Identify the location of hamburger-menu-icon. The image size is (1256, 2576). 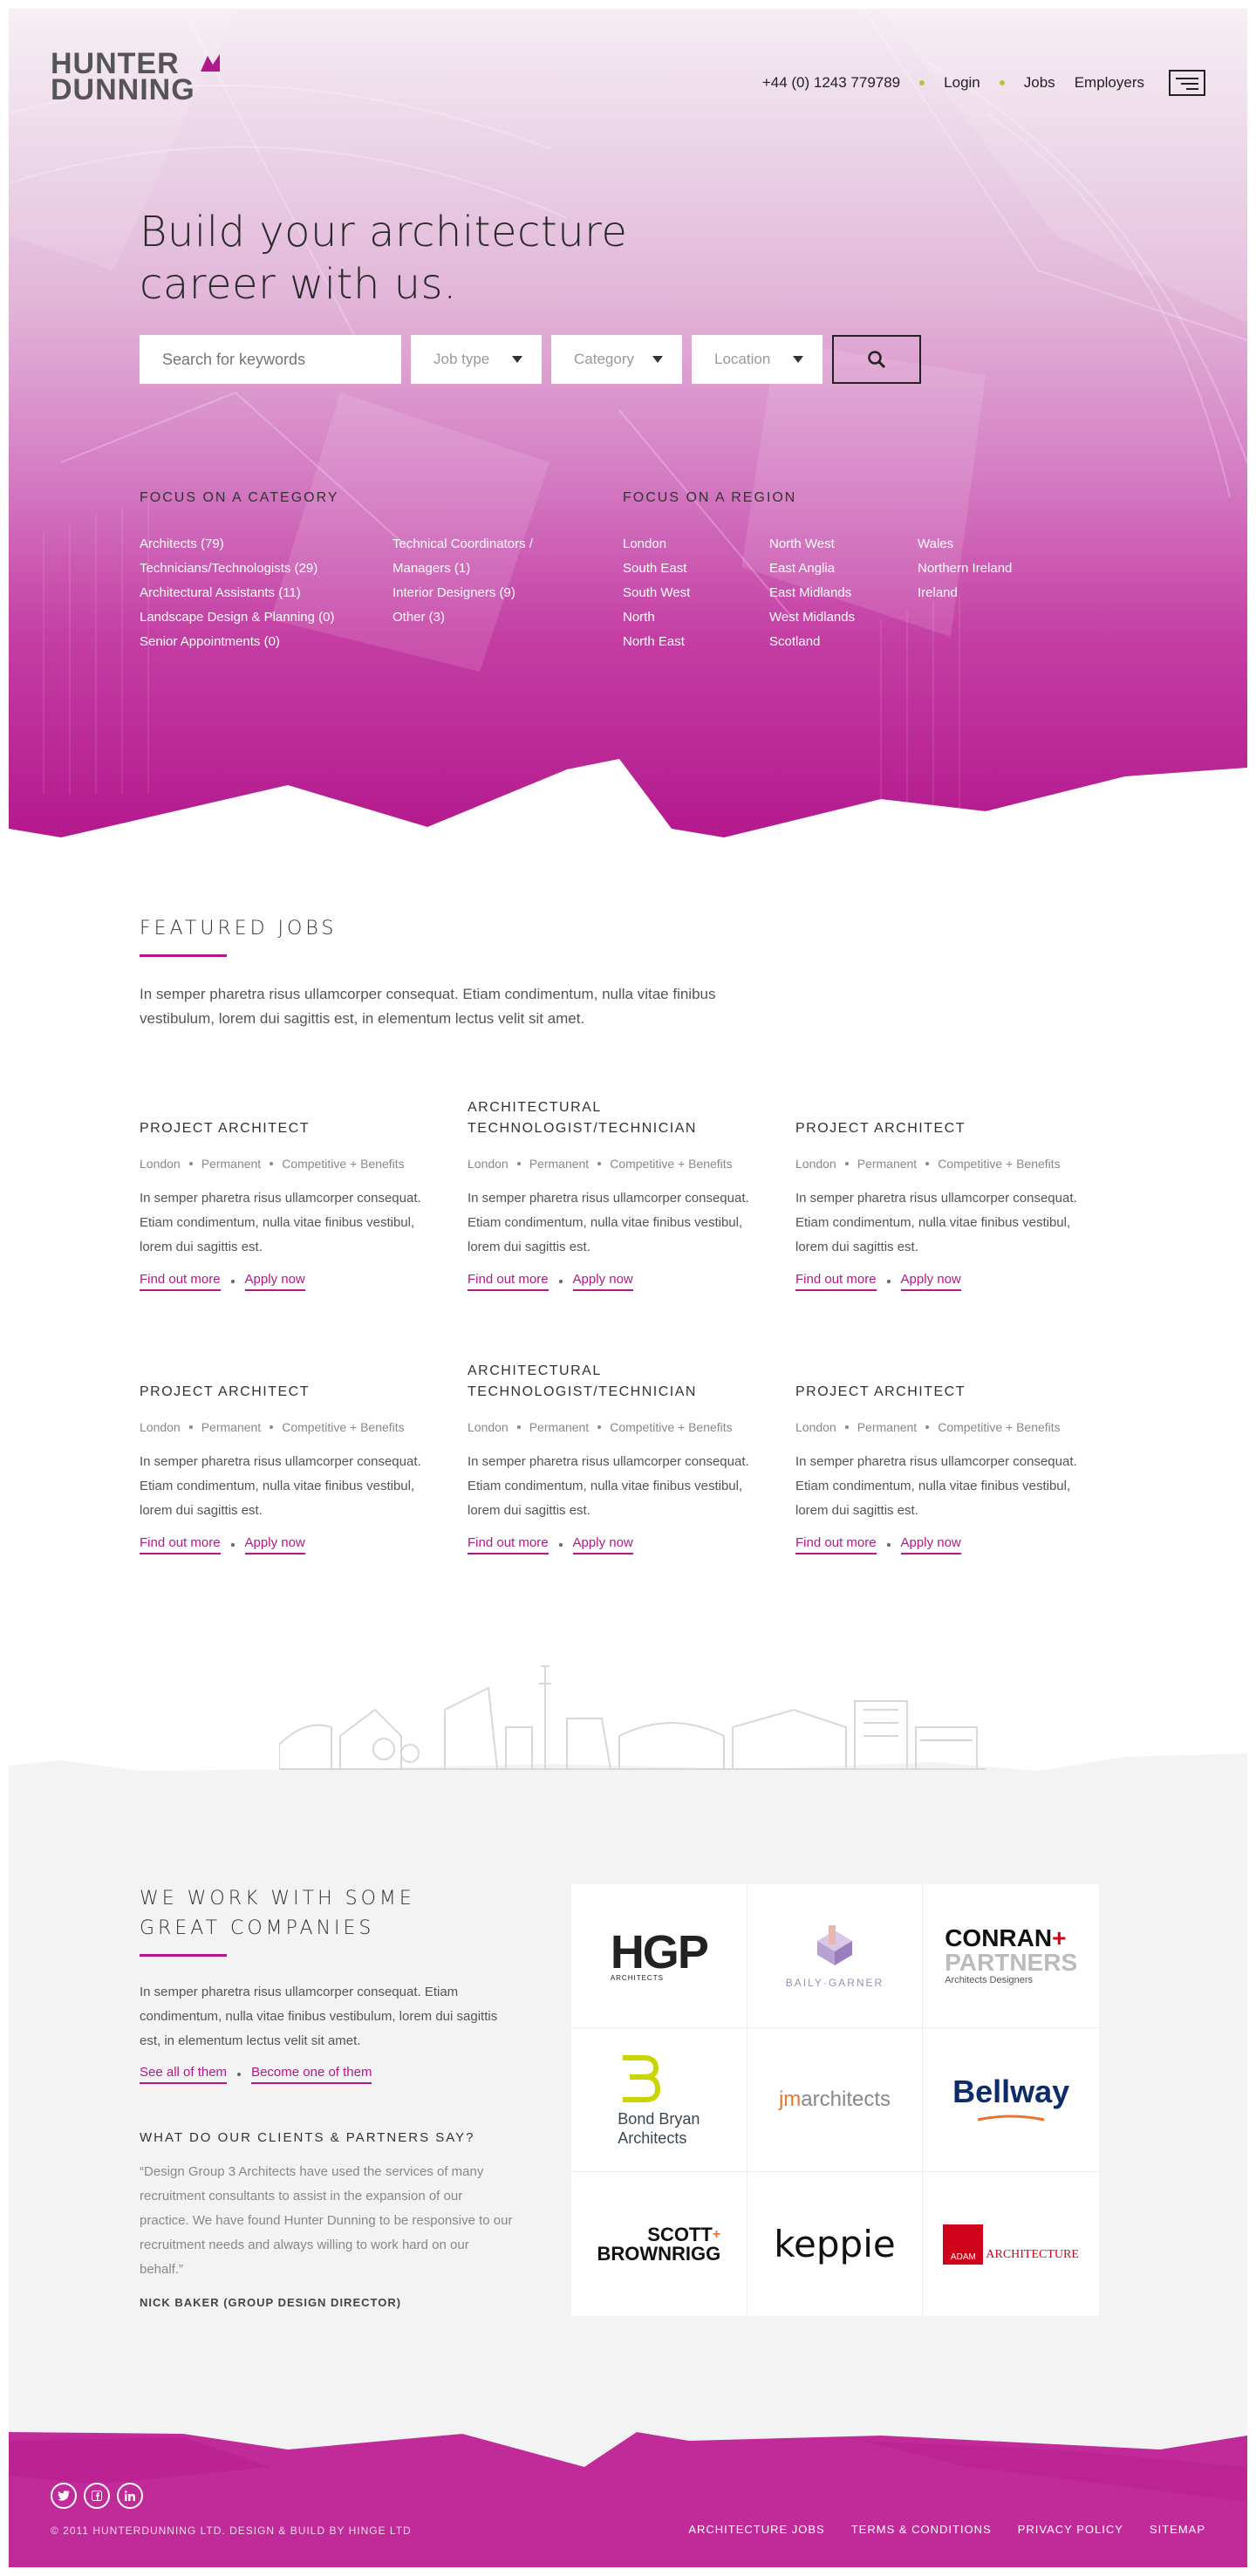
(1187, 83).